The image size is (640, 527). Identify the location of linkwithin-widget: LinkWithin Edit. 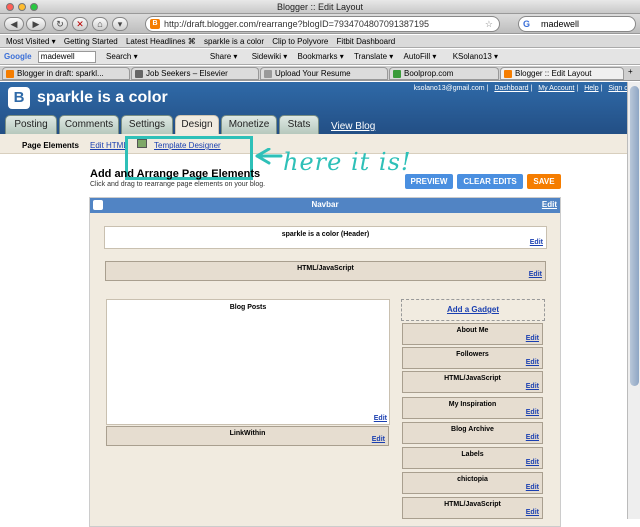
(247, 436).